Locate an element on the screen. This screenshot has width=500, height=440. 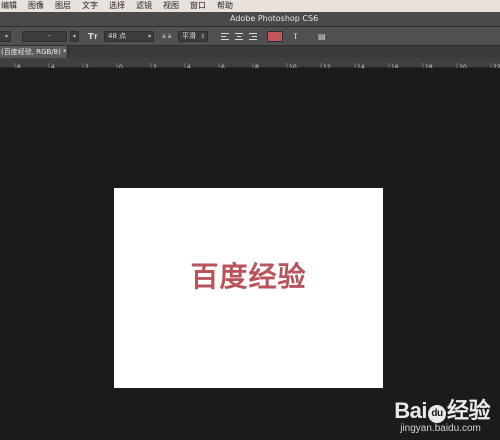
horizontal-ruler: 64202468101214161820222 is located at coordinates (250, 65).